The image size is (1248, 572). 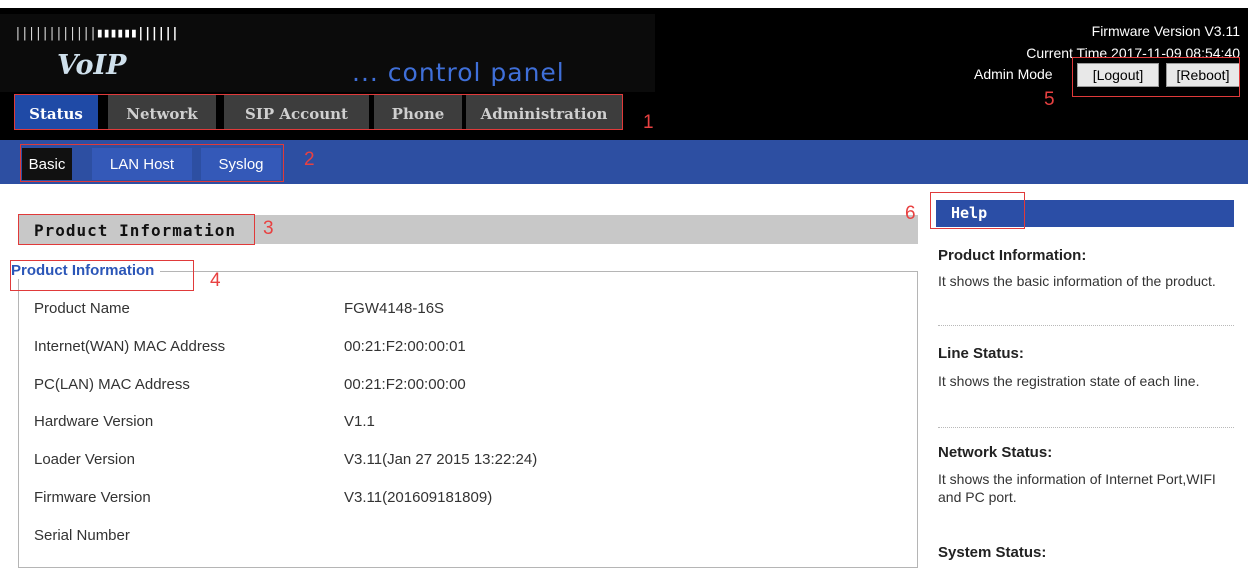 I want to click on row-value-loader-version: V3.11(Jan 27 2015 13:22:24), so click(x=441, y=459).